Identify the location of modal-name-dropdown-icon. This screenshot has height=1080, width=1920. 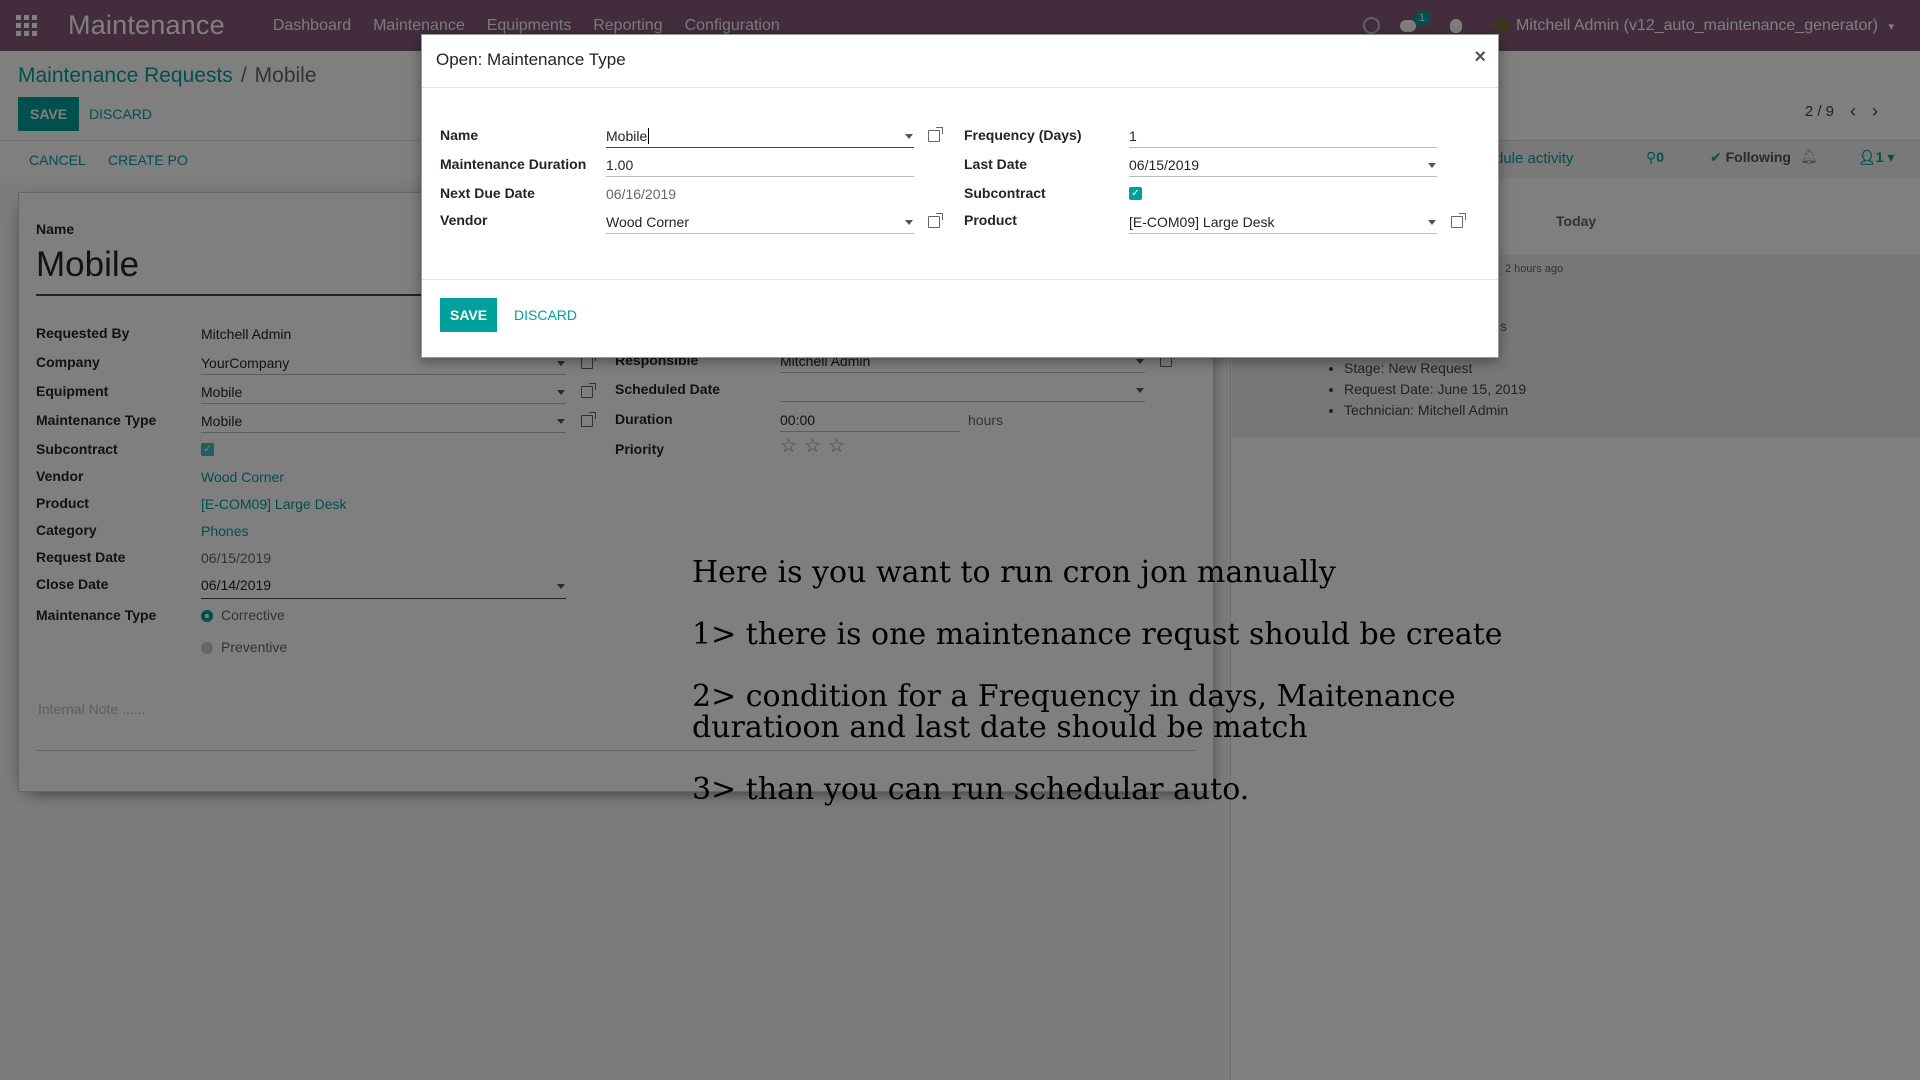
(909, 136).